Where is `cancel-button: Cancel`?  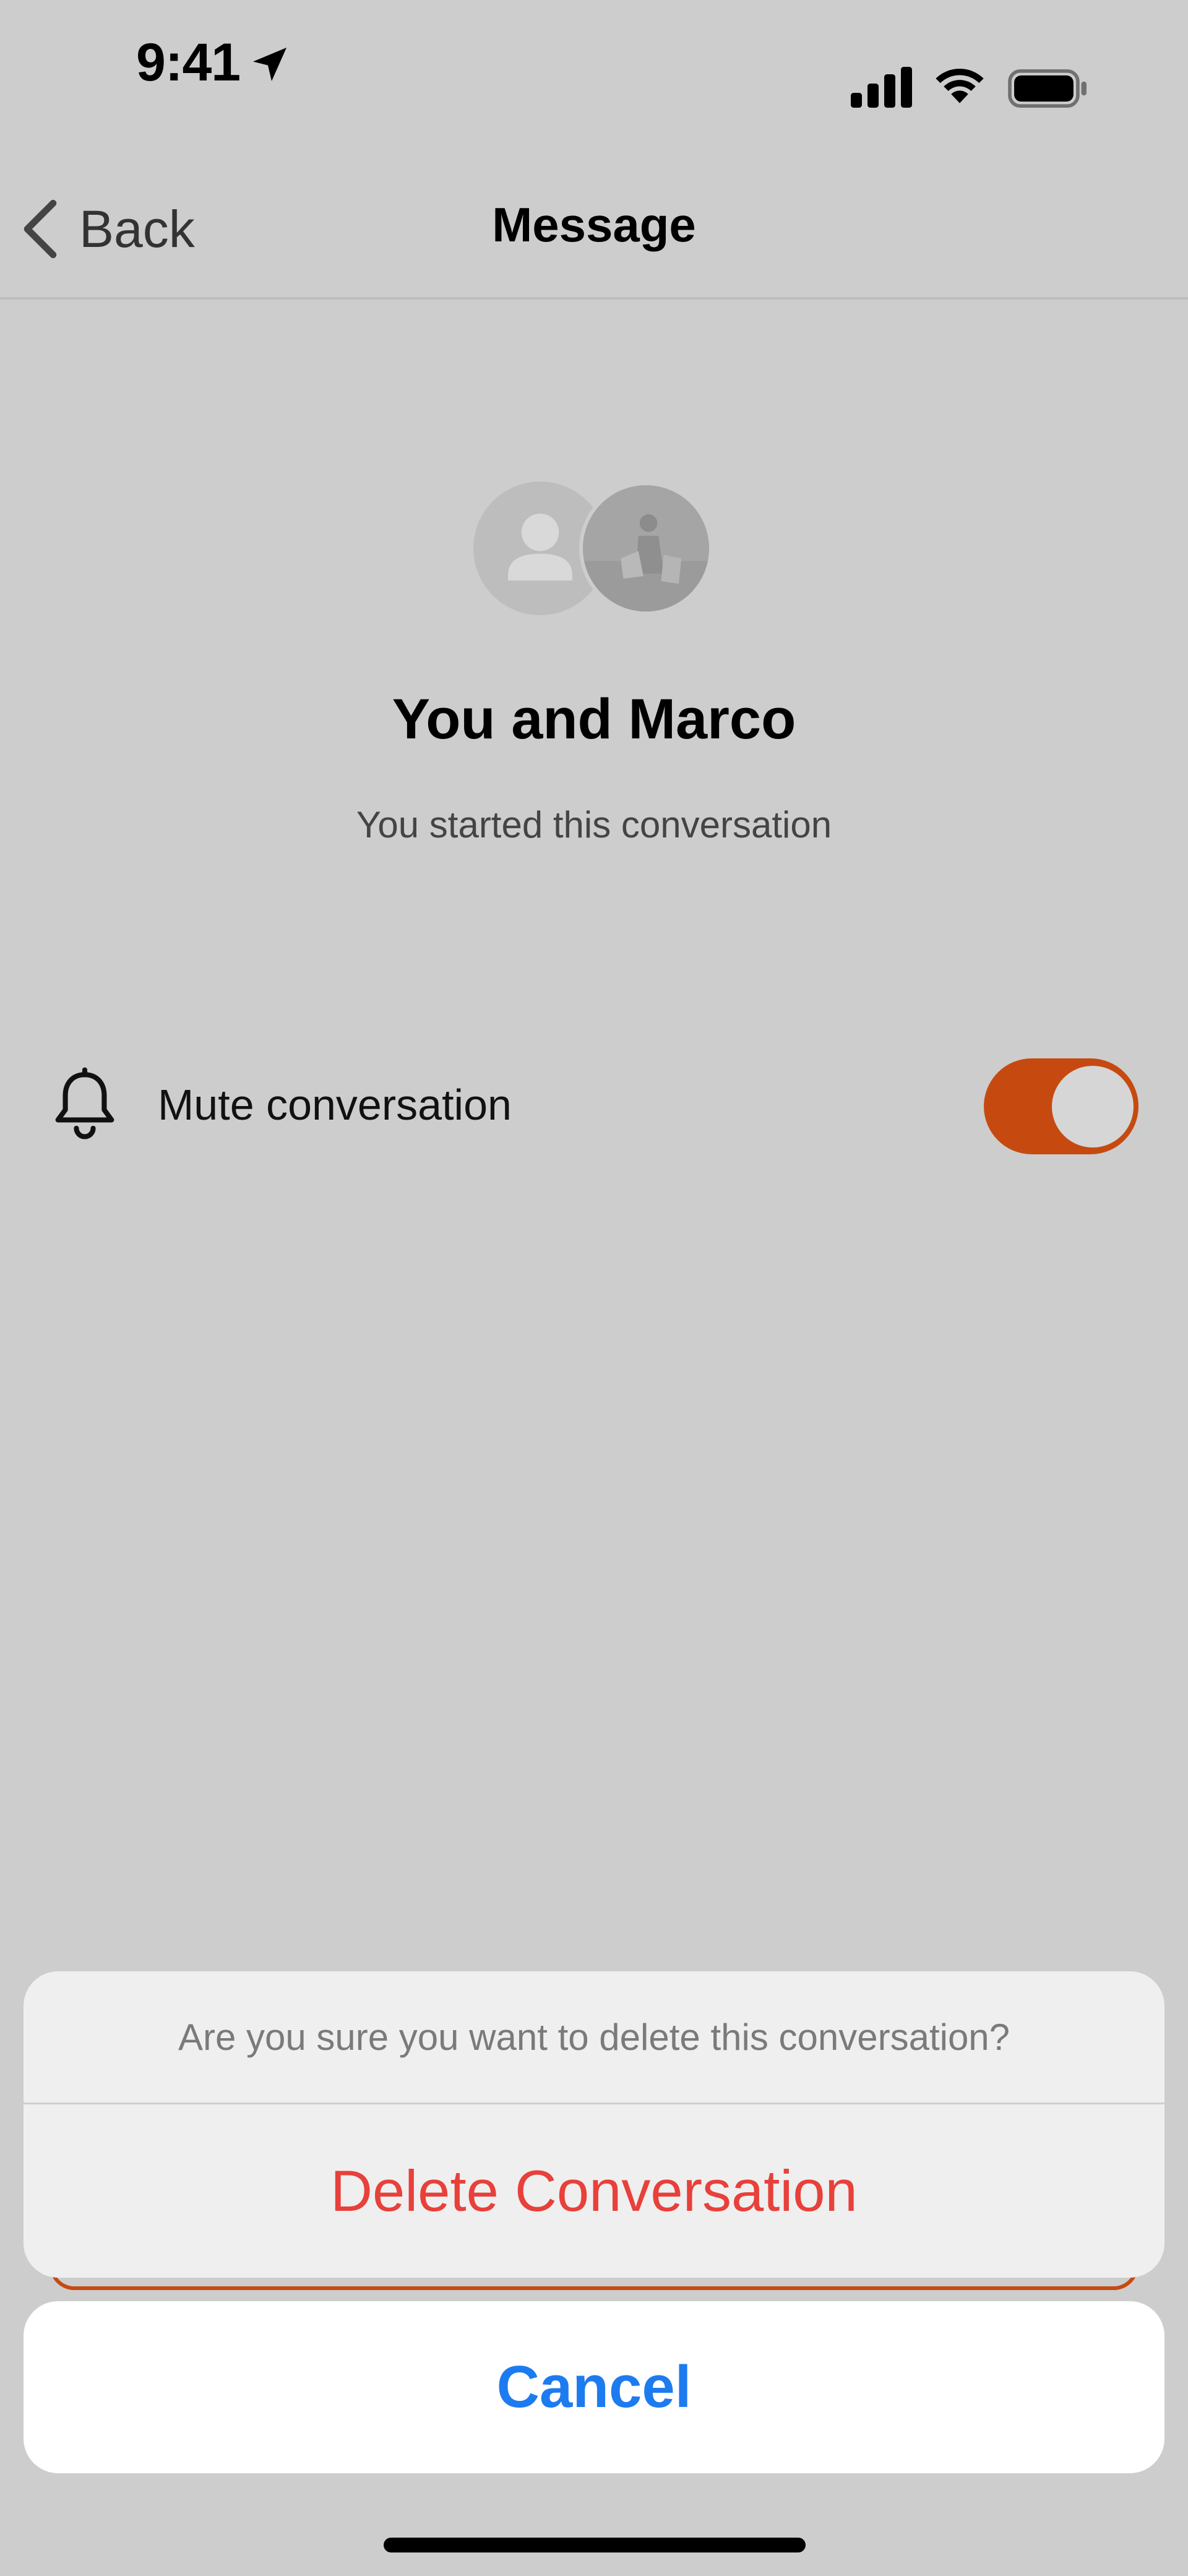 cancel-button: Cancel is located at coordinates (594, 2387).